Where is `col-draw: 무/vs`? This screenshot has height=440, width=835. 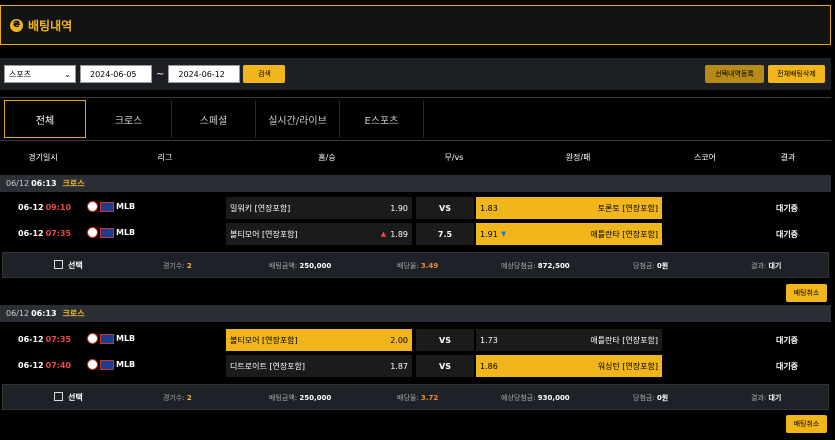 col-draw: 무/vs is located at coordinates (454, 157).